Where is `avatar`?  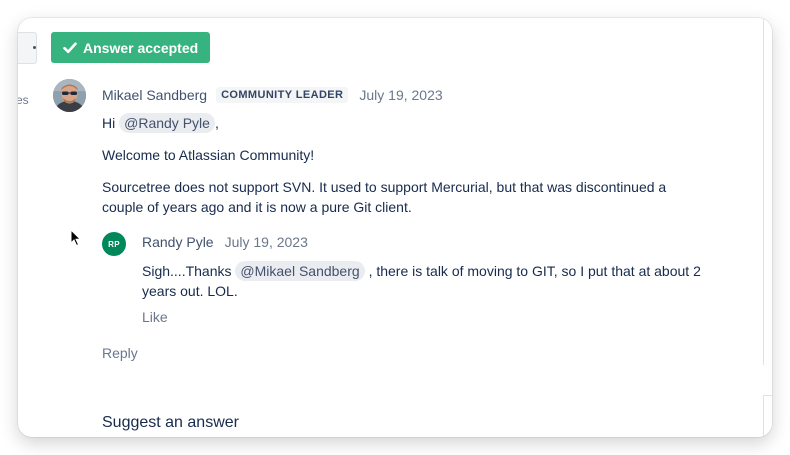
avatar is located at coordinates (69, 95).